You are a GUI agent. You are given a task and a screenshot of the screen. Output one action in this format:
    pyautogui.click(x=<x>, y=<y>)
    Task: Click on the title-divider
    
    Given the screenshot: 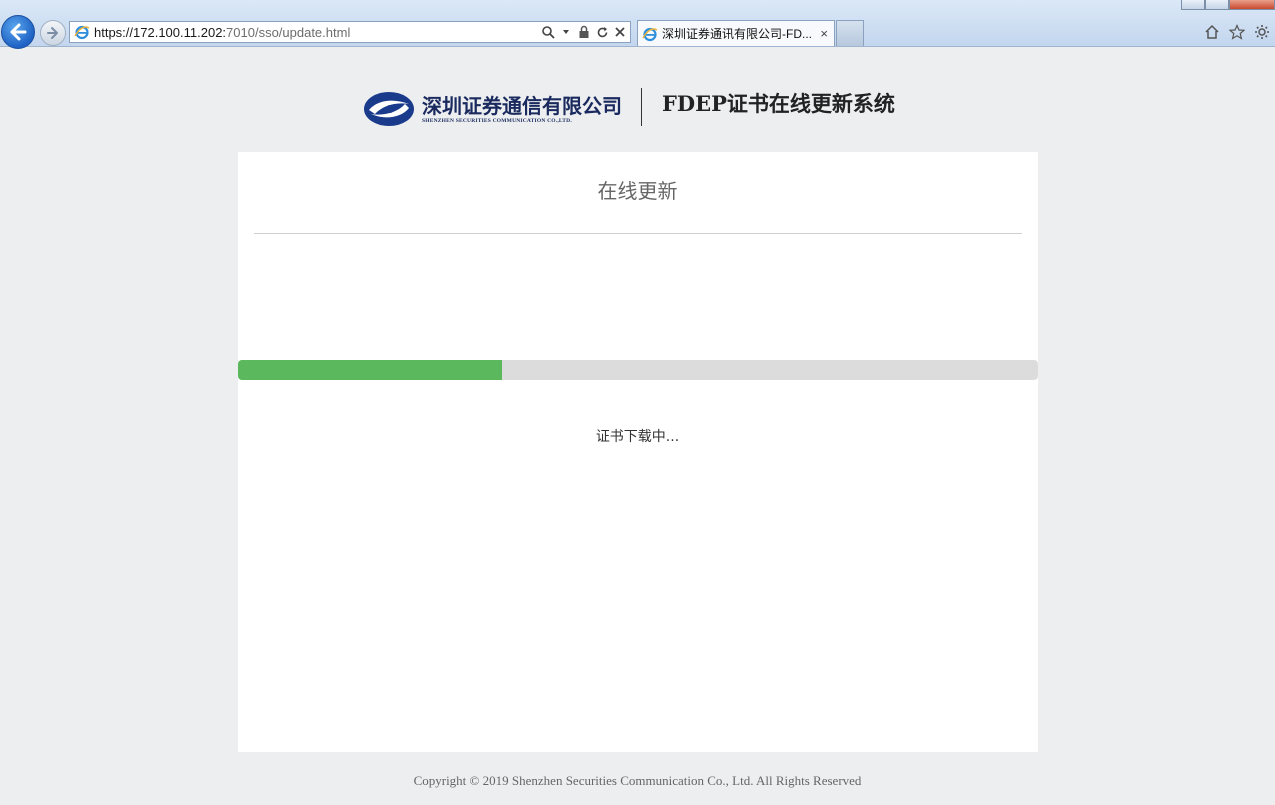 What is the action you would take?
    pyautogui.click(x=638, y=233)
    